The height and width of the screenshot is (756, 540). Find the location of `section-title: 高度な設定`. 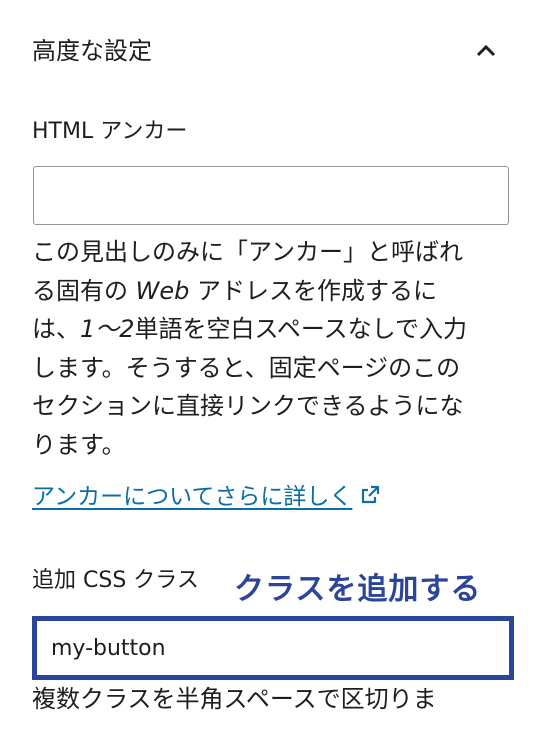

section-title: 高度な設定 is located at coordinates (92, 51).